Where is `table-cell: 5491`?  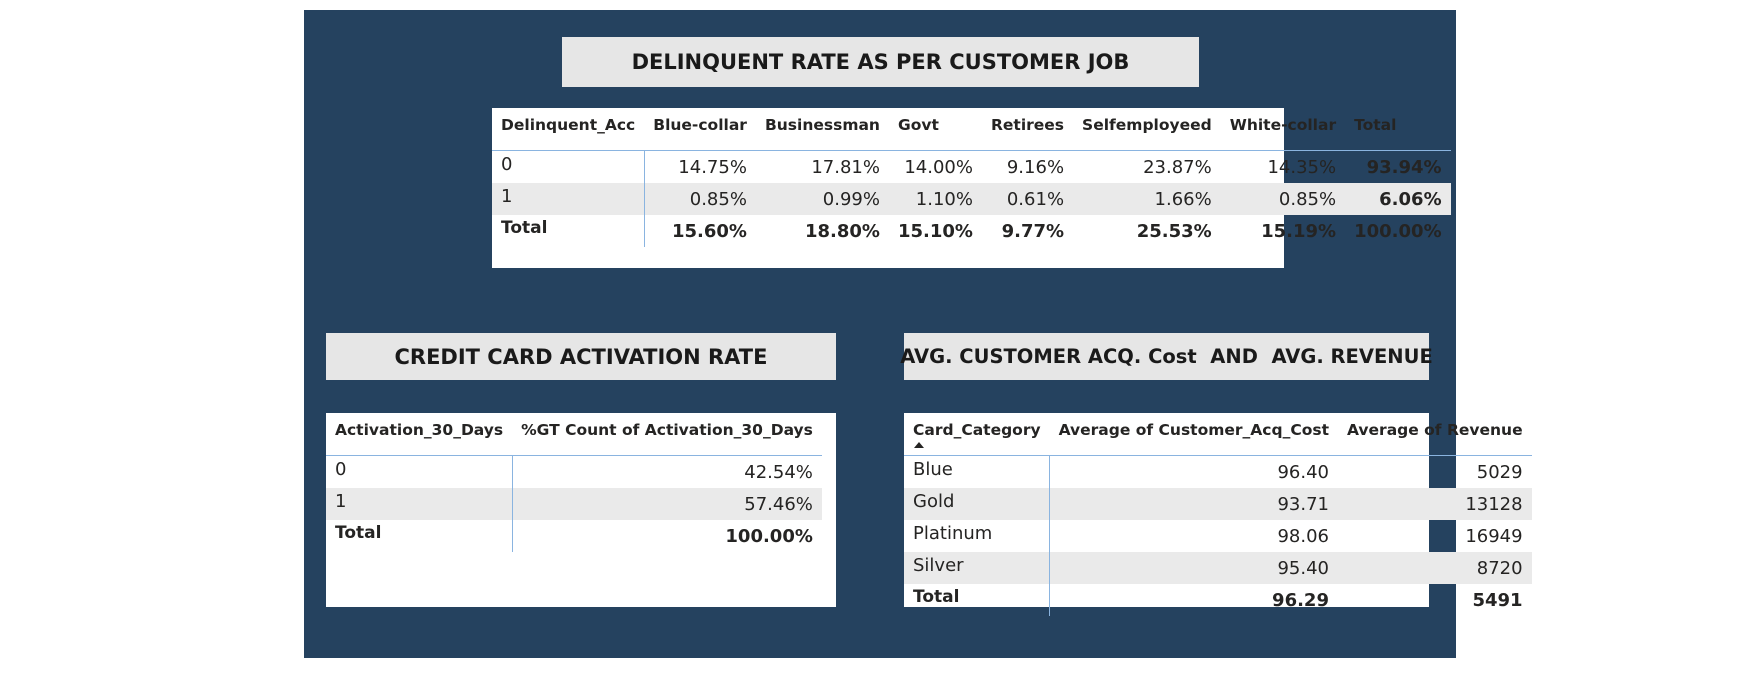
table-cell: 5491 is located at coordinates (1497, 600).